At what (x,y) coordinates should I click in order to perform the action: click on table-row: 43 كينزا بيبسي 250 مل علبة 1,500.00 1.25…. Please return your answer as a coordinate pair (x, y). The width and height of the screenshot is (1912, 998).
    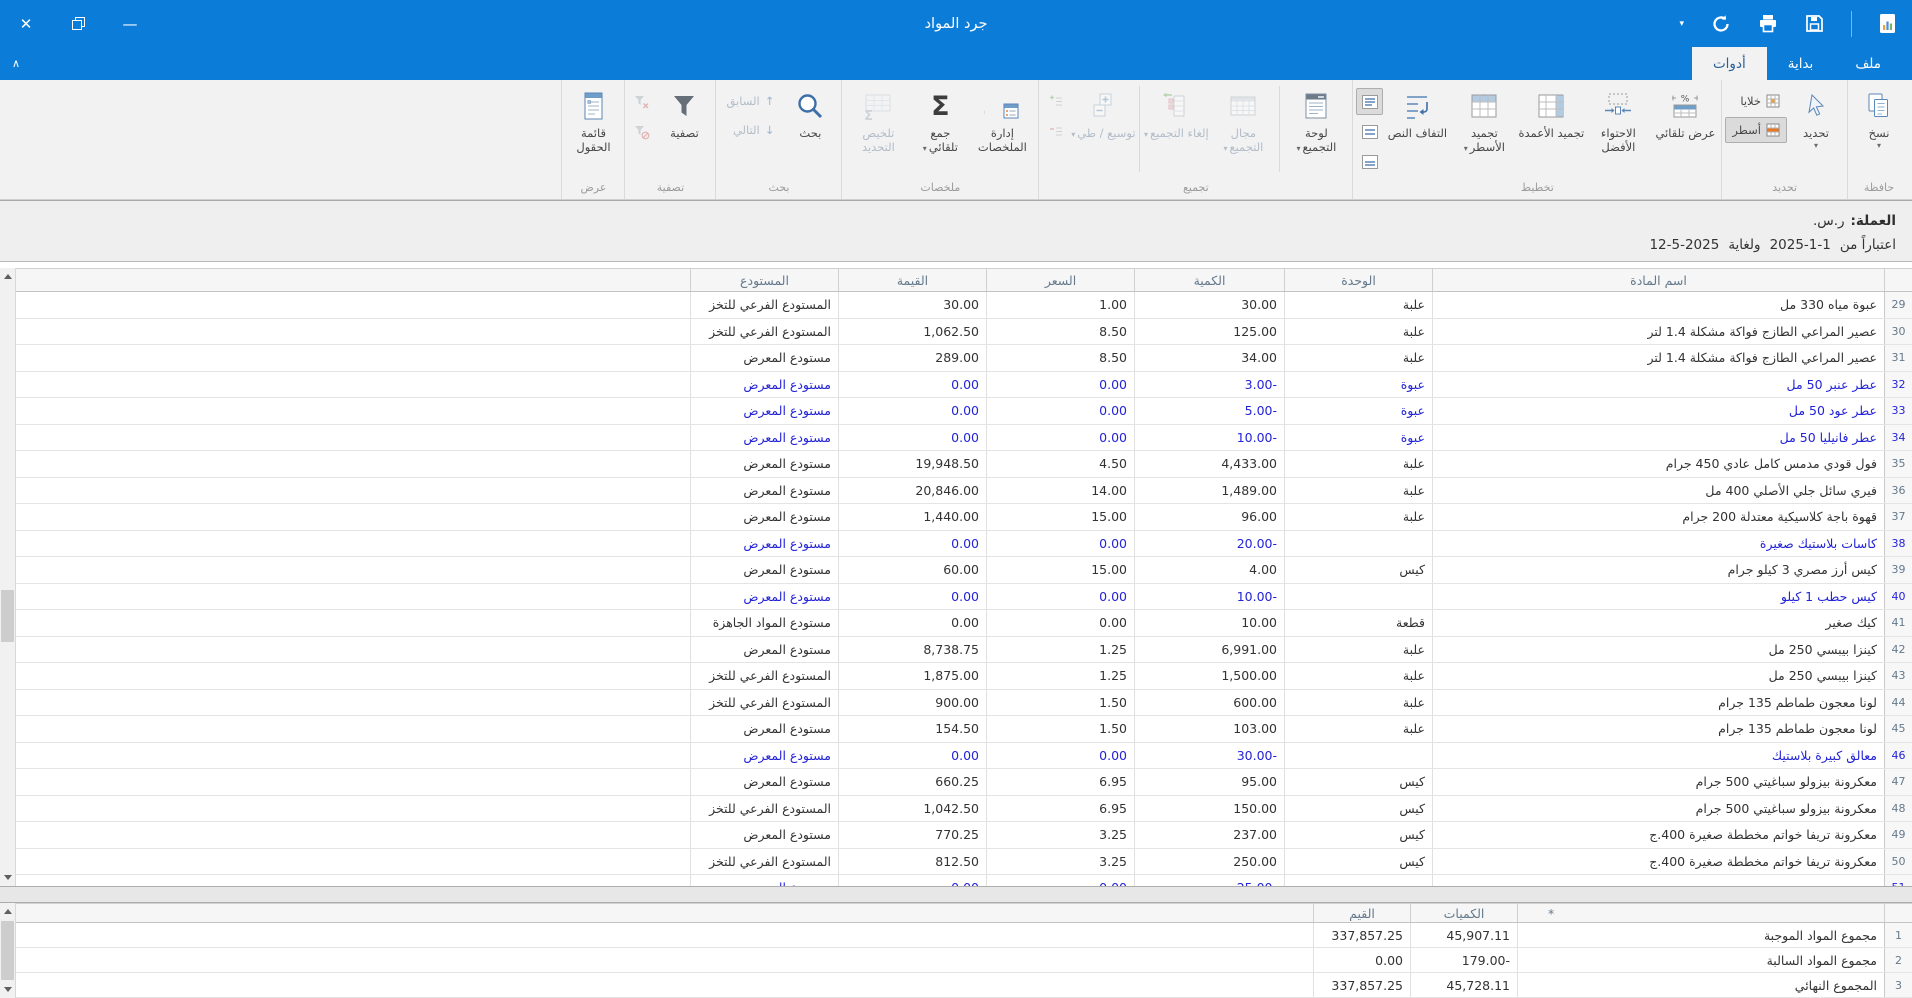
    Looking at the image, I should click on (964, 676).